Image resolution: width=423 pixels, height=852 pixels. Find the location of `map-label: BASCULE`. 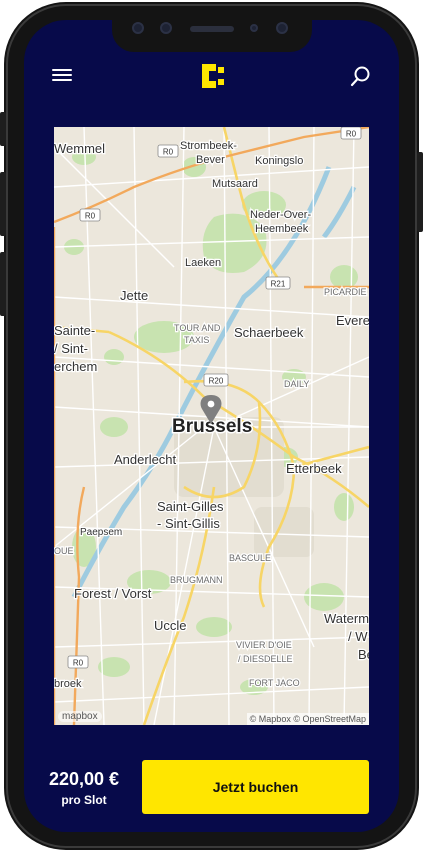

map-label: BASCULE is located at coordinates (250, 558).